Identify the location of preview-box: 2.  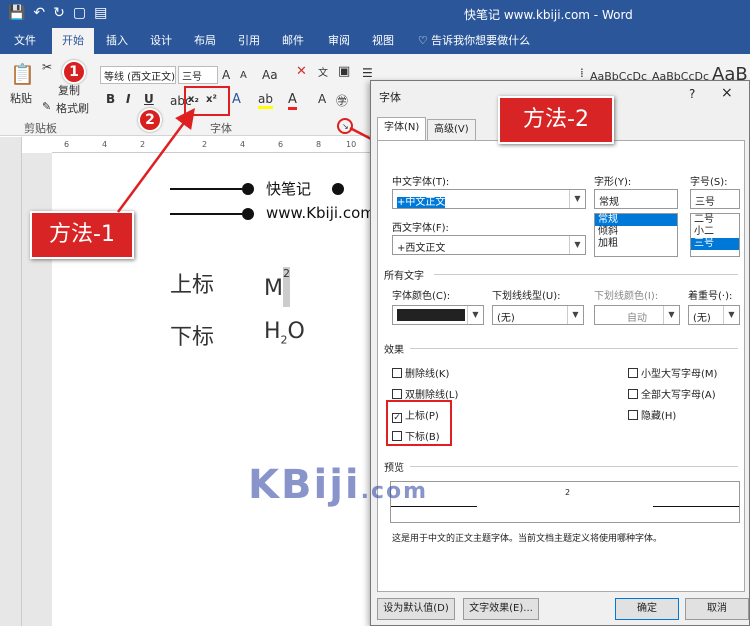
(565, 502).